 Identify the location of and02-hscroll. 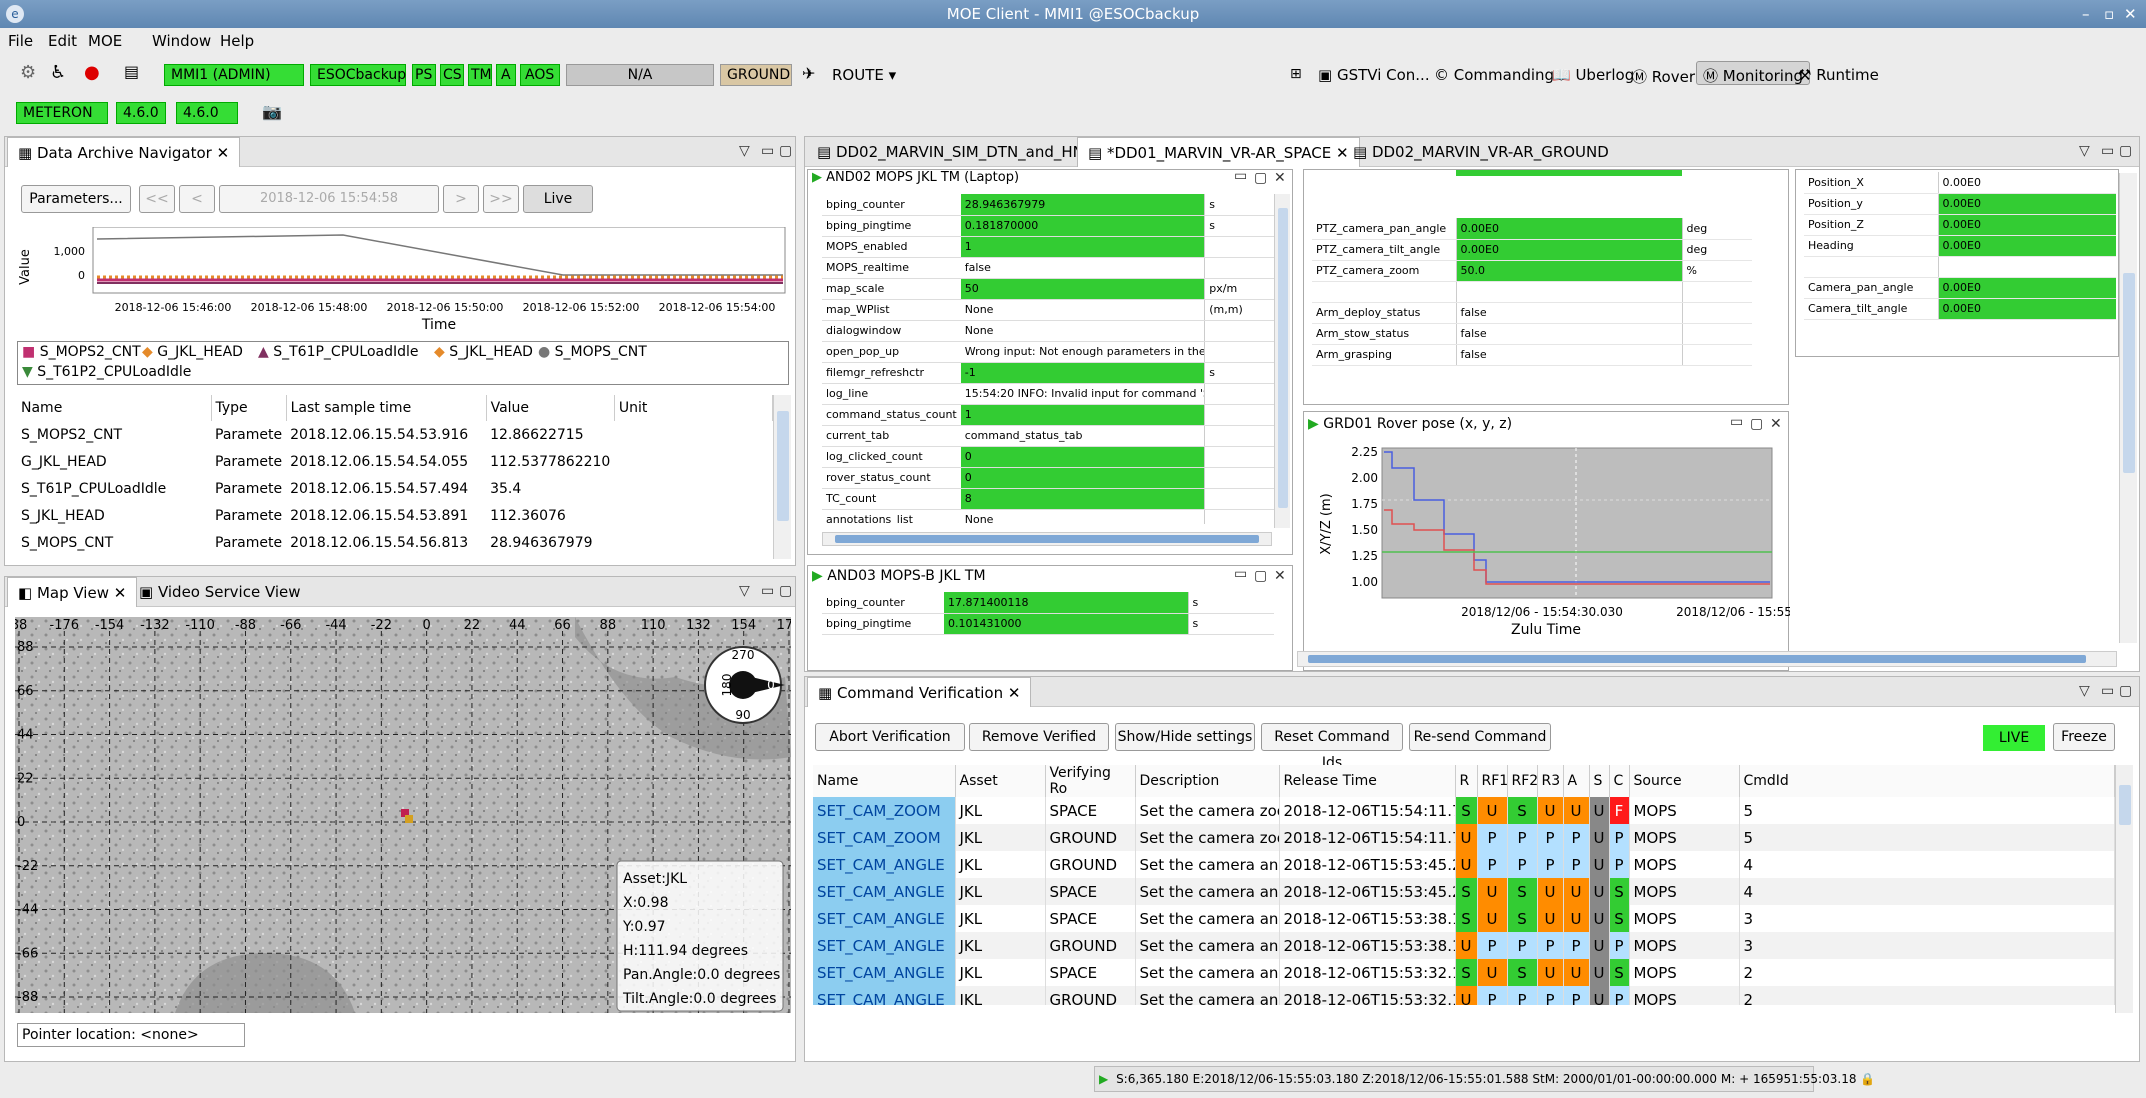
(1047, 539).